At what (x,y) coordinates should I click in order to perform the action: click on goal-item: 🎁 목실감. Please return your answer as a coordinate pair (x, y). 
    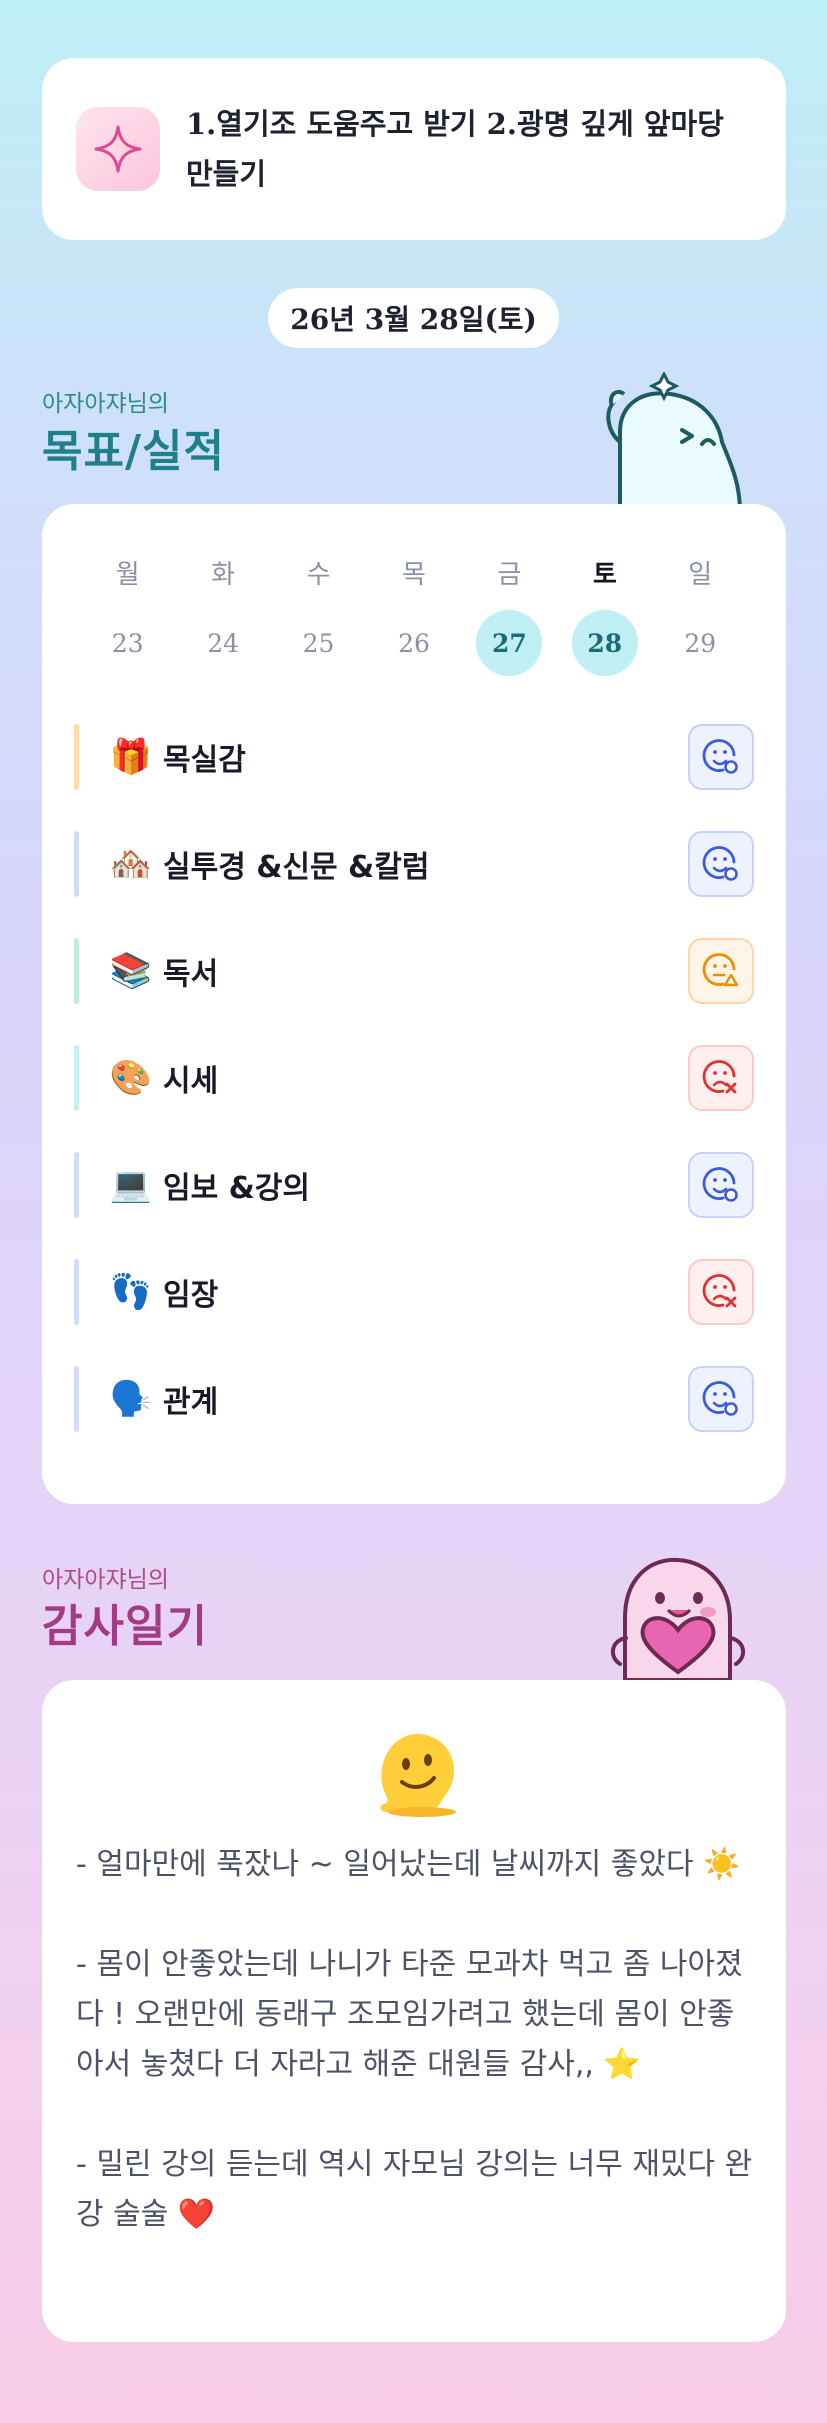
    Looking at the image, I should click on (414, 757).